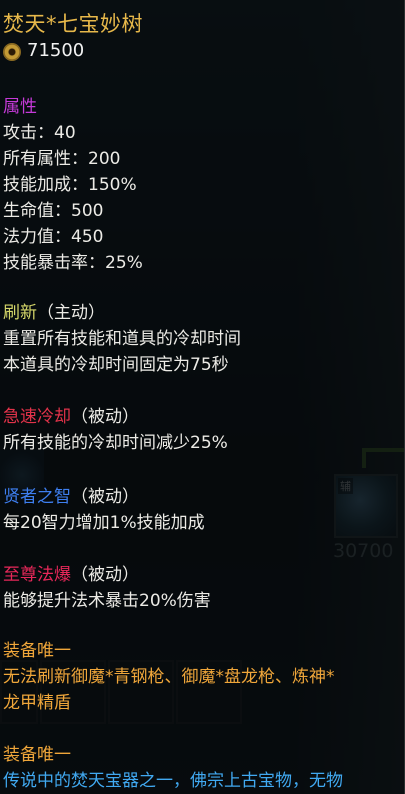  What do you see at coordinates (73, 24) in the screenshot?
I see `item-name: 焚天*七宝妙树` at bounding box center [73, 24].